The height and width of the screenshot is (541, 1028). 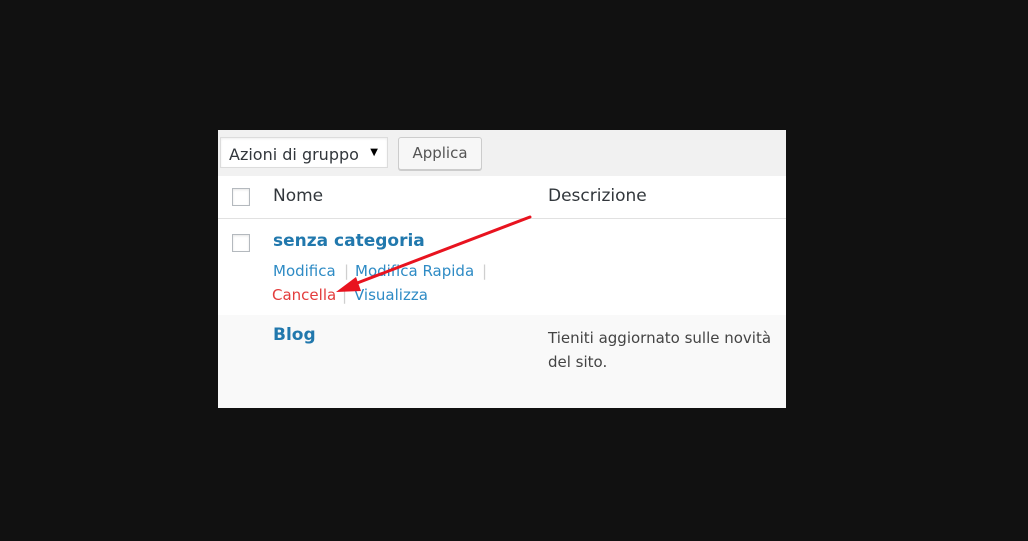 I want to click on apply-button: Applica, so click(x=440, y=153).